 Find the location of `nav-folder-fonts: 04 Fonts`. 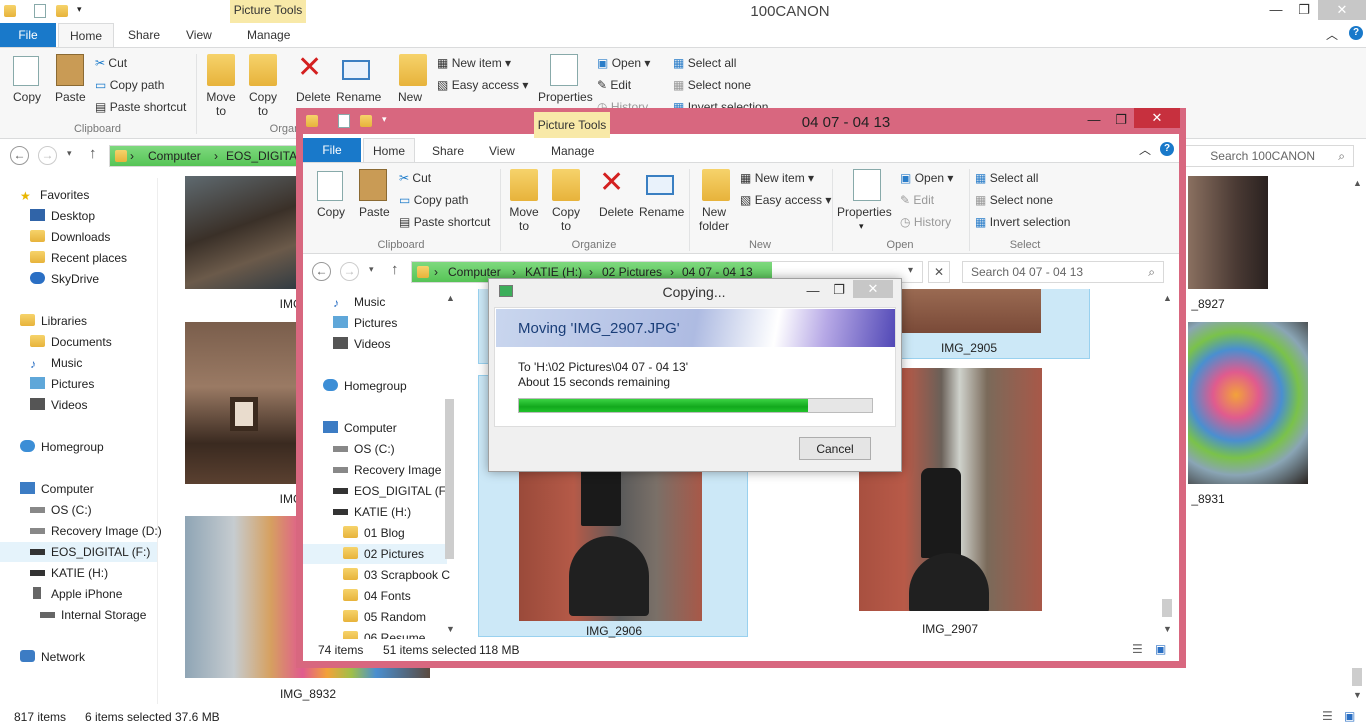

nav-folder-fonts: 04 Fonts is located at coordinates (377, 596).